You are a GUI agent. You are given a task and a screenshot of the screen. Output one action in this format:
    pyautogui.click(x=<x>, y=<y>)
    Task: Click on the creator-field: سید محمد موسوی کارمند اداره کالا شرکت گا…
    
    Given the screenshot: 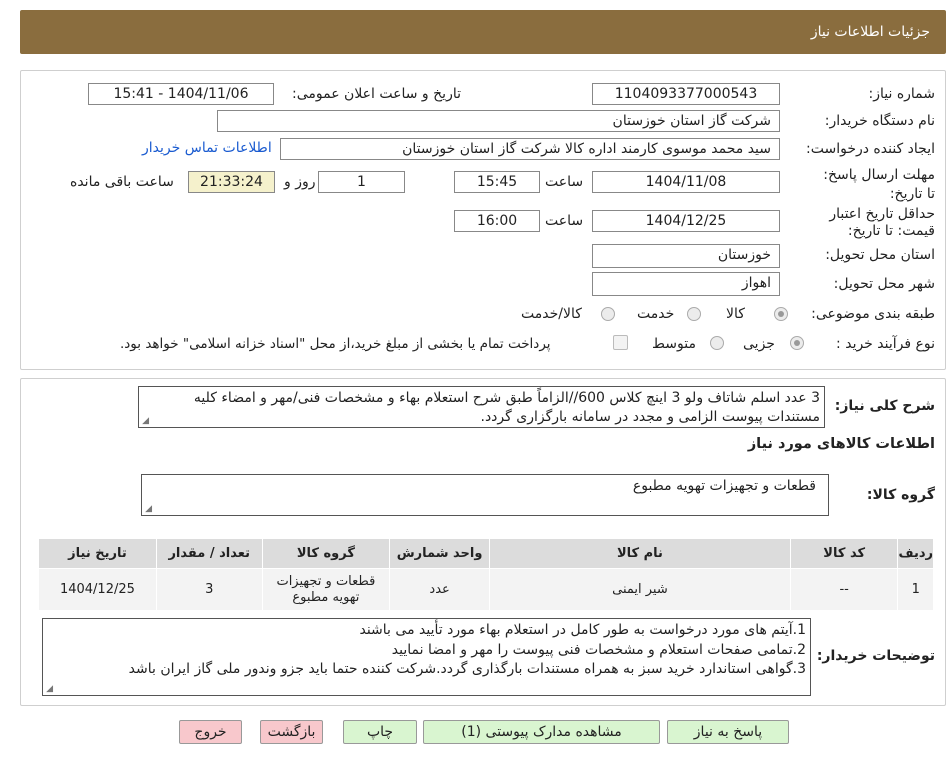 What is the action you would take?
    pyautogui.click(x=530, y=149)
    